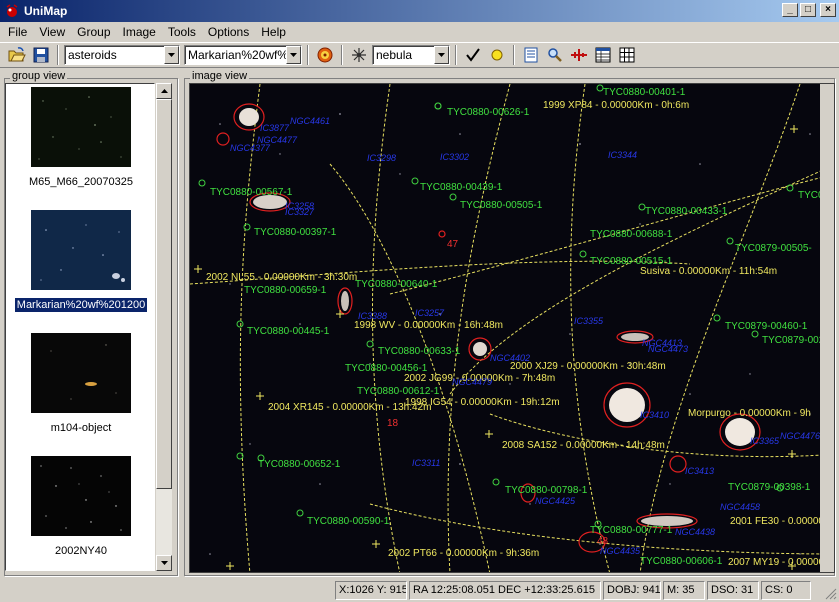 The width and height of the screenshot is (839, 602). I want to click on asteroid-label: 2001 FE30 - 0.00000Km - 2, so click(782, 521).